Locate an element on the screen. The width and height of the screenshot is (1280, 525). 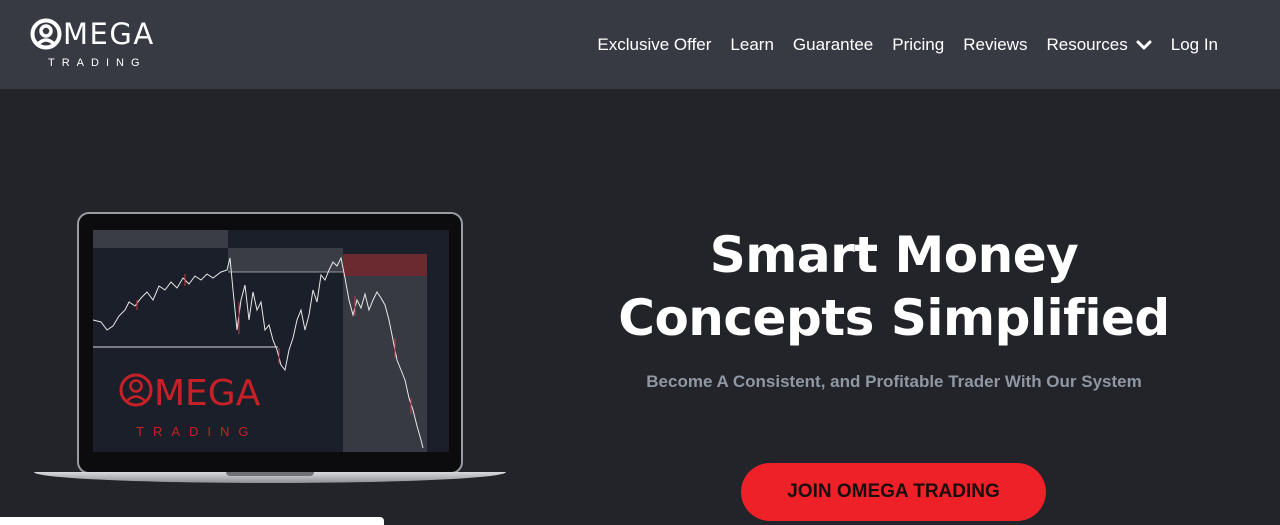
nav-label: Guarantee is located at coordinates (833, 44).